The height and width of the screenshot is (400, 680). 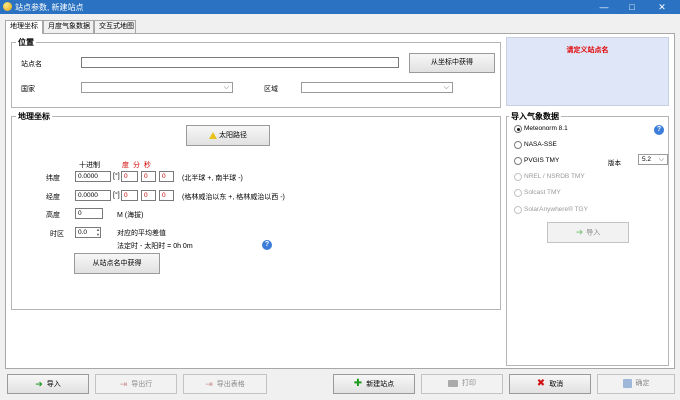 I want to click on altitude-input: 0, so click(x=89, y=213).